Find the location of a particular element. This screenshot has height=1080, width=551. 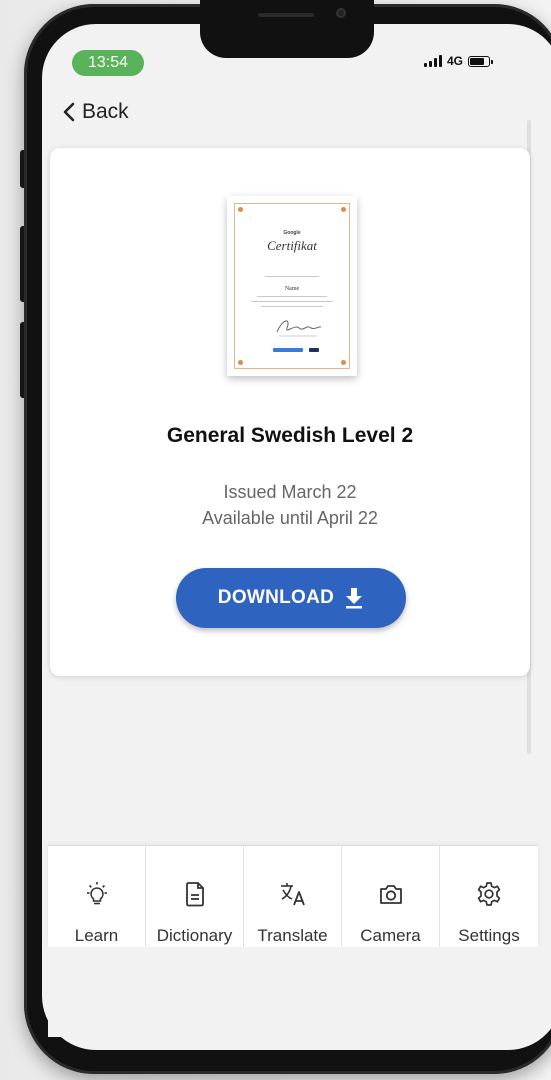

camera-icon is located at coordinates (390, 894).